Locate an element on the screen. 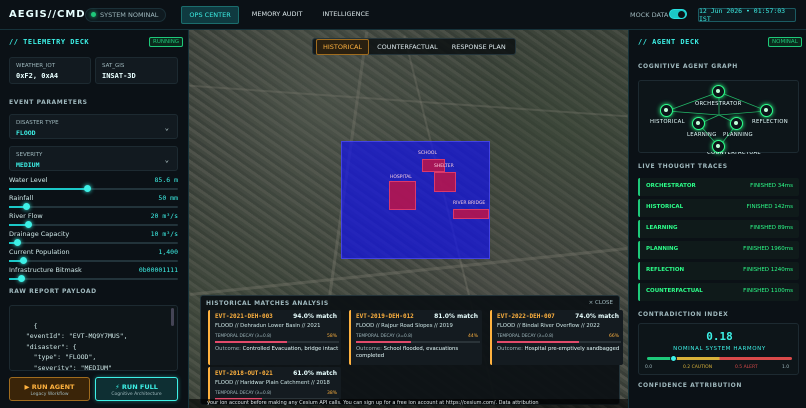  slider-value: 0b00001111 is located at coordinates (158, 270).